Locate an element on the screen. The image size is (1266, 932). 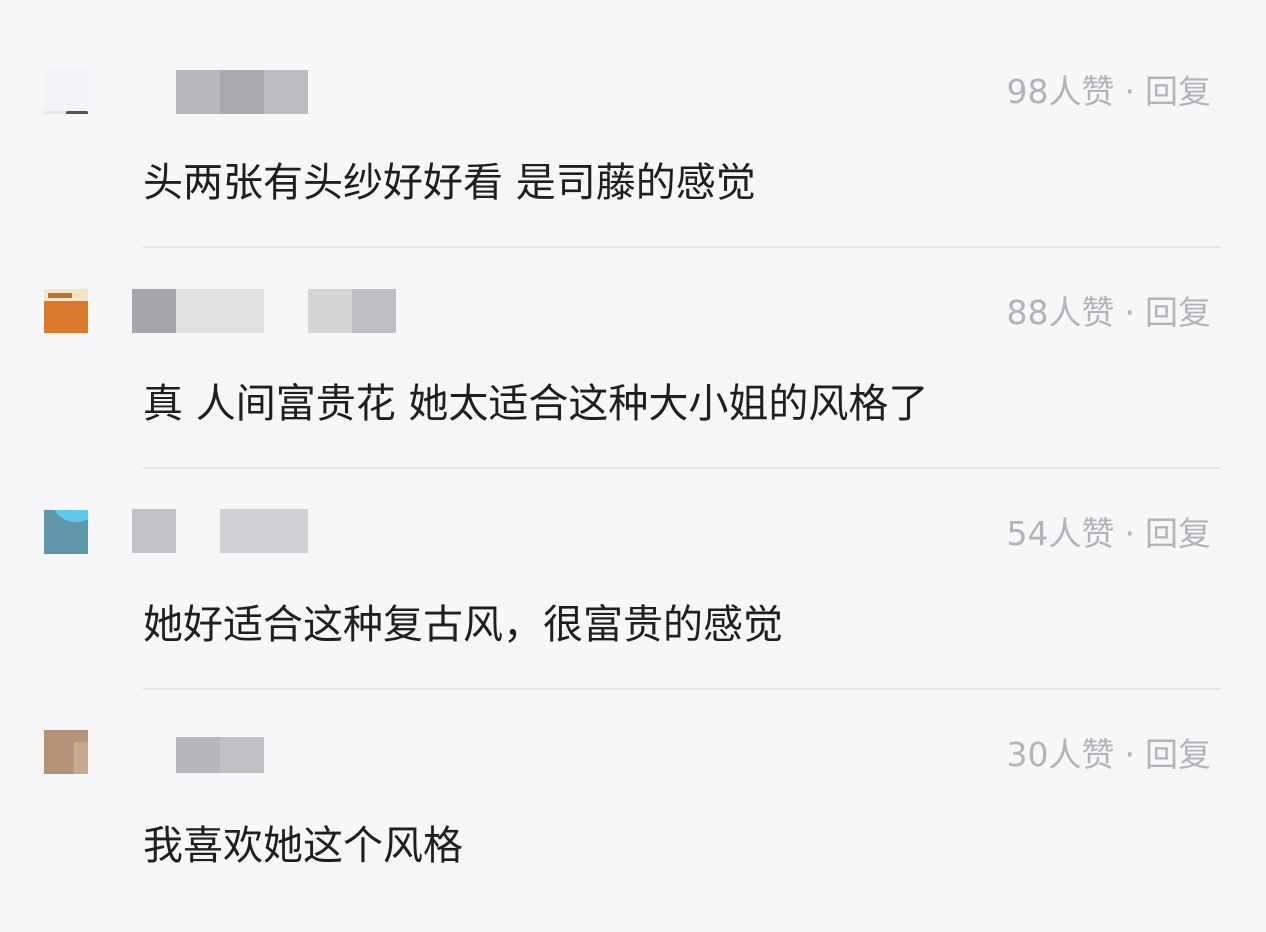
like-count: 54 is located at coordinates (1028, 534).